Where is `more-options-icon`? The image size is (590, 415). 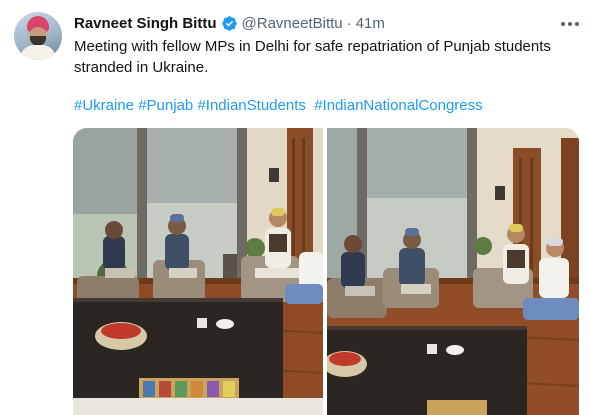 more-options-icon is located at coordinates (570, 24).